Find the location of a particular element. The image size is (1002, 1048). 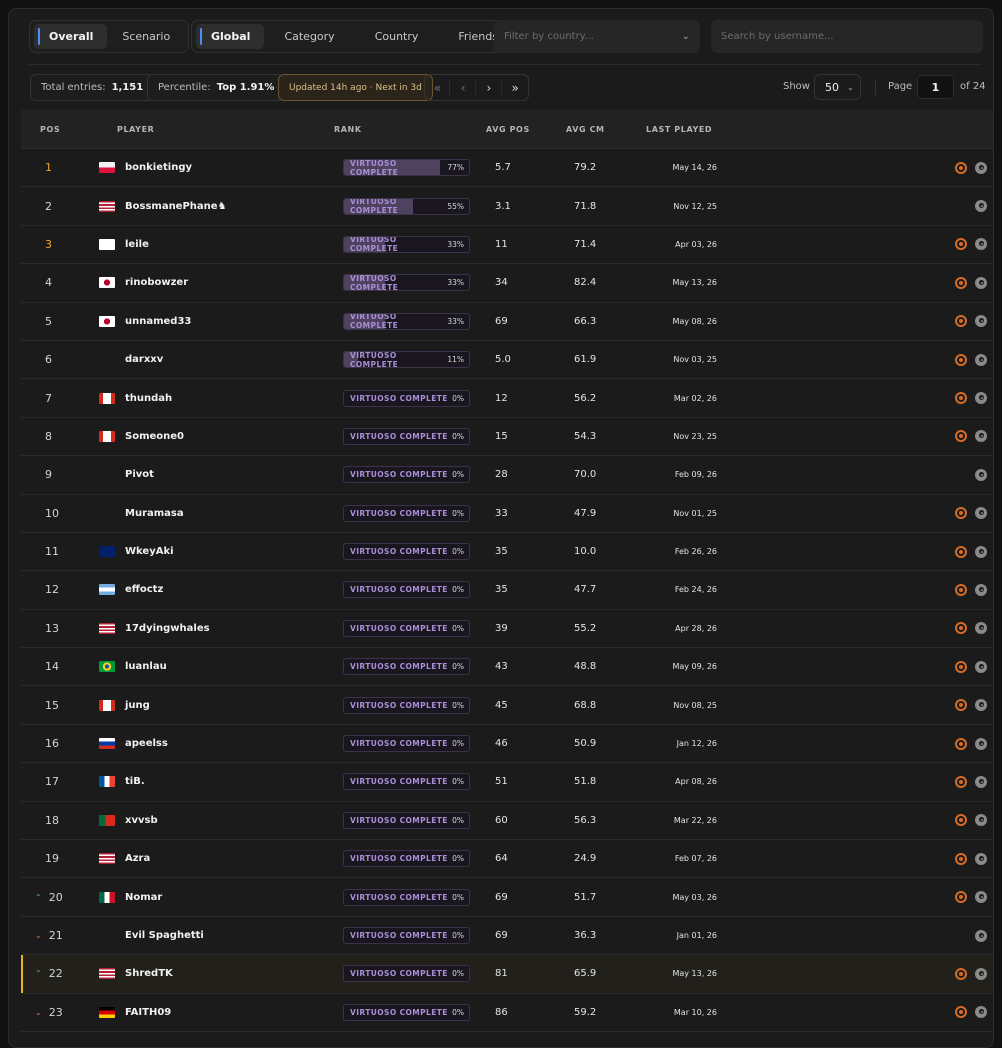

col-rank: RANK is located at coordinates (348, 129).